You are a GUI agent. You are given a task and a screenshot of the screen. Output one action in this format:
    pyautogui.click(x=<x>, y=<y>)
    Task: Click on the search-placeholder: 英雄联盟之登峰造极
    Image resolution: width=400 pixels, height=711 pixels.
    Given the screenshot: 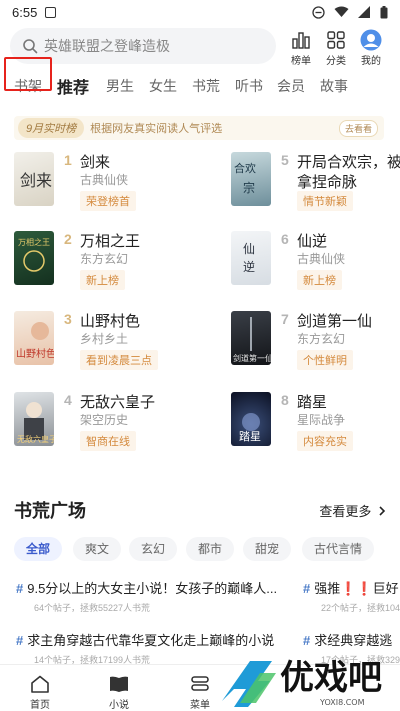 What is the action you would take?
    pyautogui.click(x=107, y=46)
    